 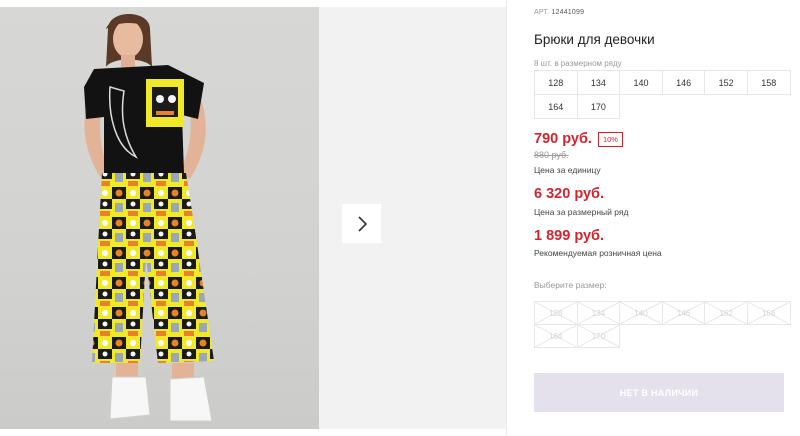 What do you see at coordinates (563, 139) in the screenshot?
I see `current-price: 790 руб.` at bounding box center [563, 139].